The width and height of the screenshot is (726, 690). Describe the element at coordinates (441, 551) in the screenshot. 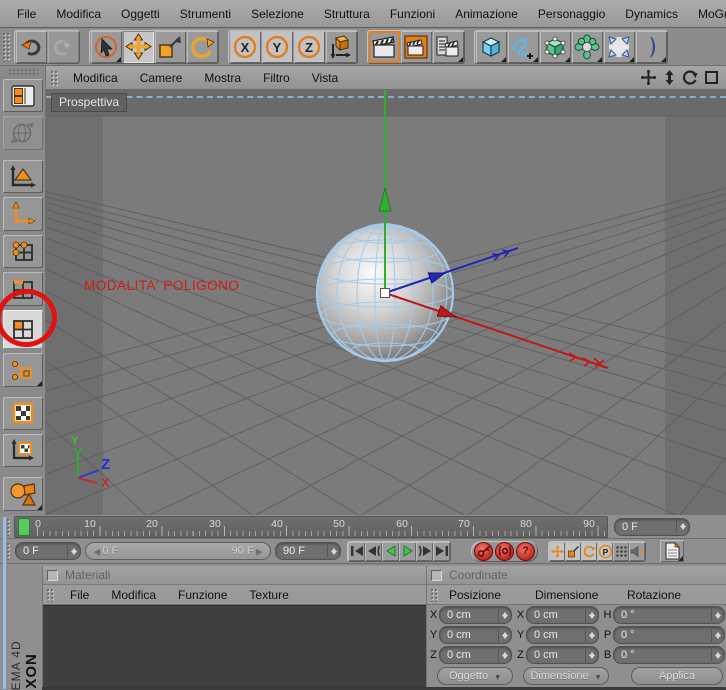

I see `go-to-end-button` at that location.